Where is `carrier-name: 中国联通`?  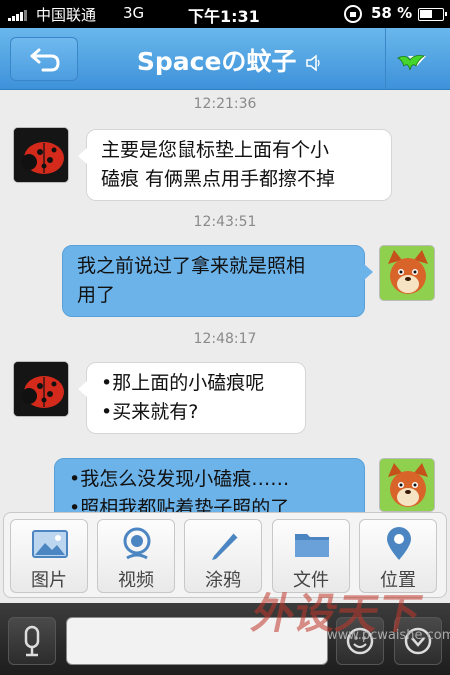
carrier-name: 中国联通 is located at coordinates (66, 15).